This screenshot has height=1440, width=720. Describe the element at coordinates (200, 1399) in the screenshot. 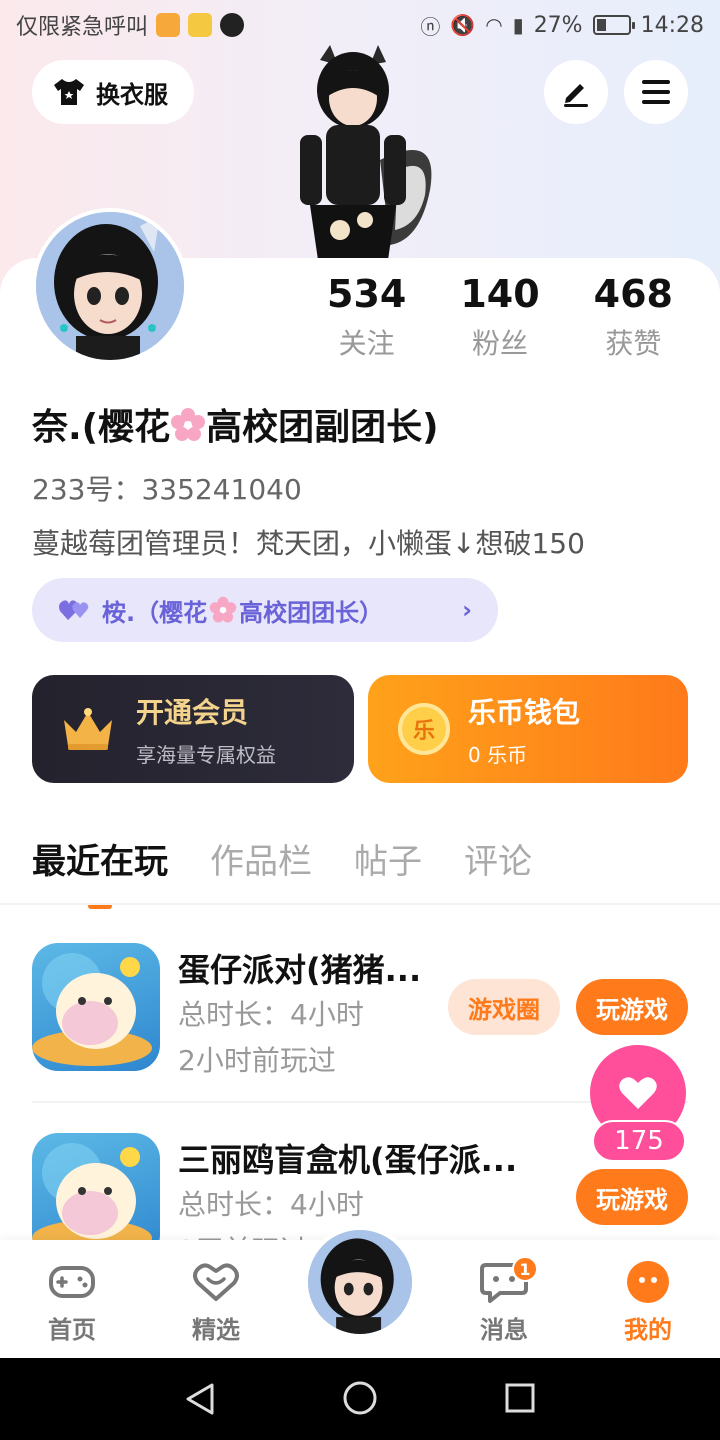

I see `back-icon` at that location.